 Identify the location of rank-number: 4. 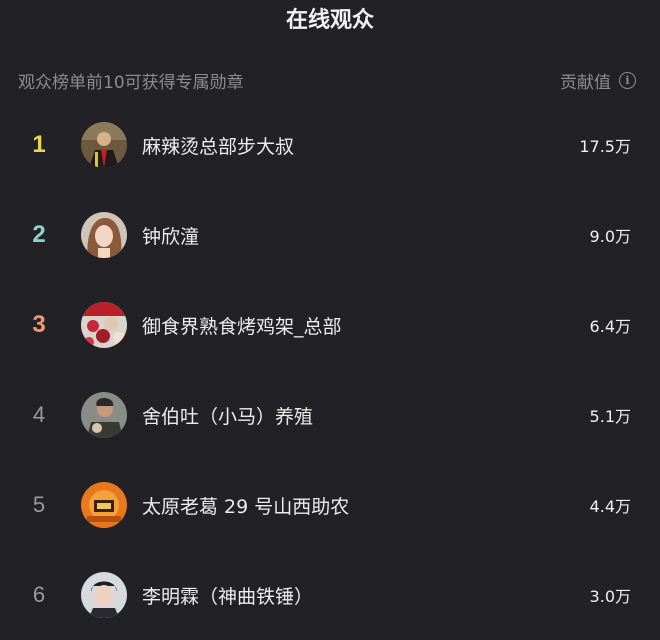
(39, 414).